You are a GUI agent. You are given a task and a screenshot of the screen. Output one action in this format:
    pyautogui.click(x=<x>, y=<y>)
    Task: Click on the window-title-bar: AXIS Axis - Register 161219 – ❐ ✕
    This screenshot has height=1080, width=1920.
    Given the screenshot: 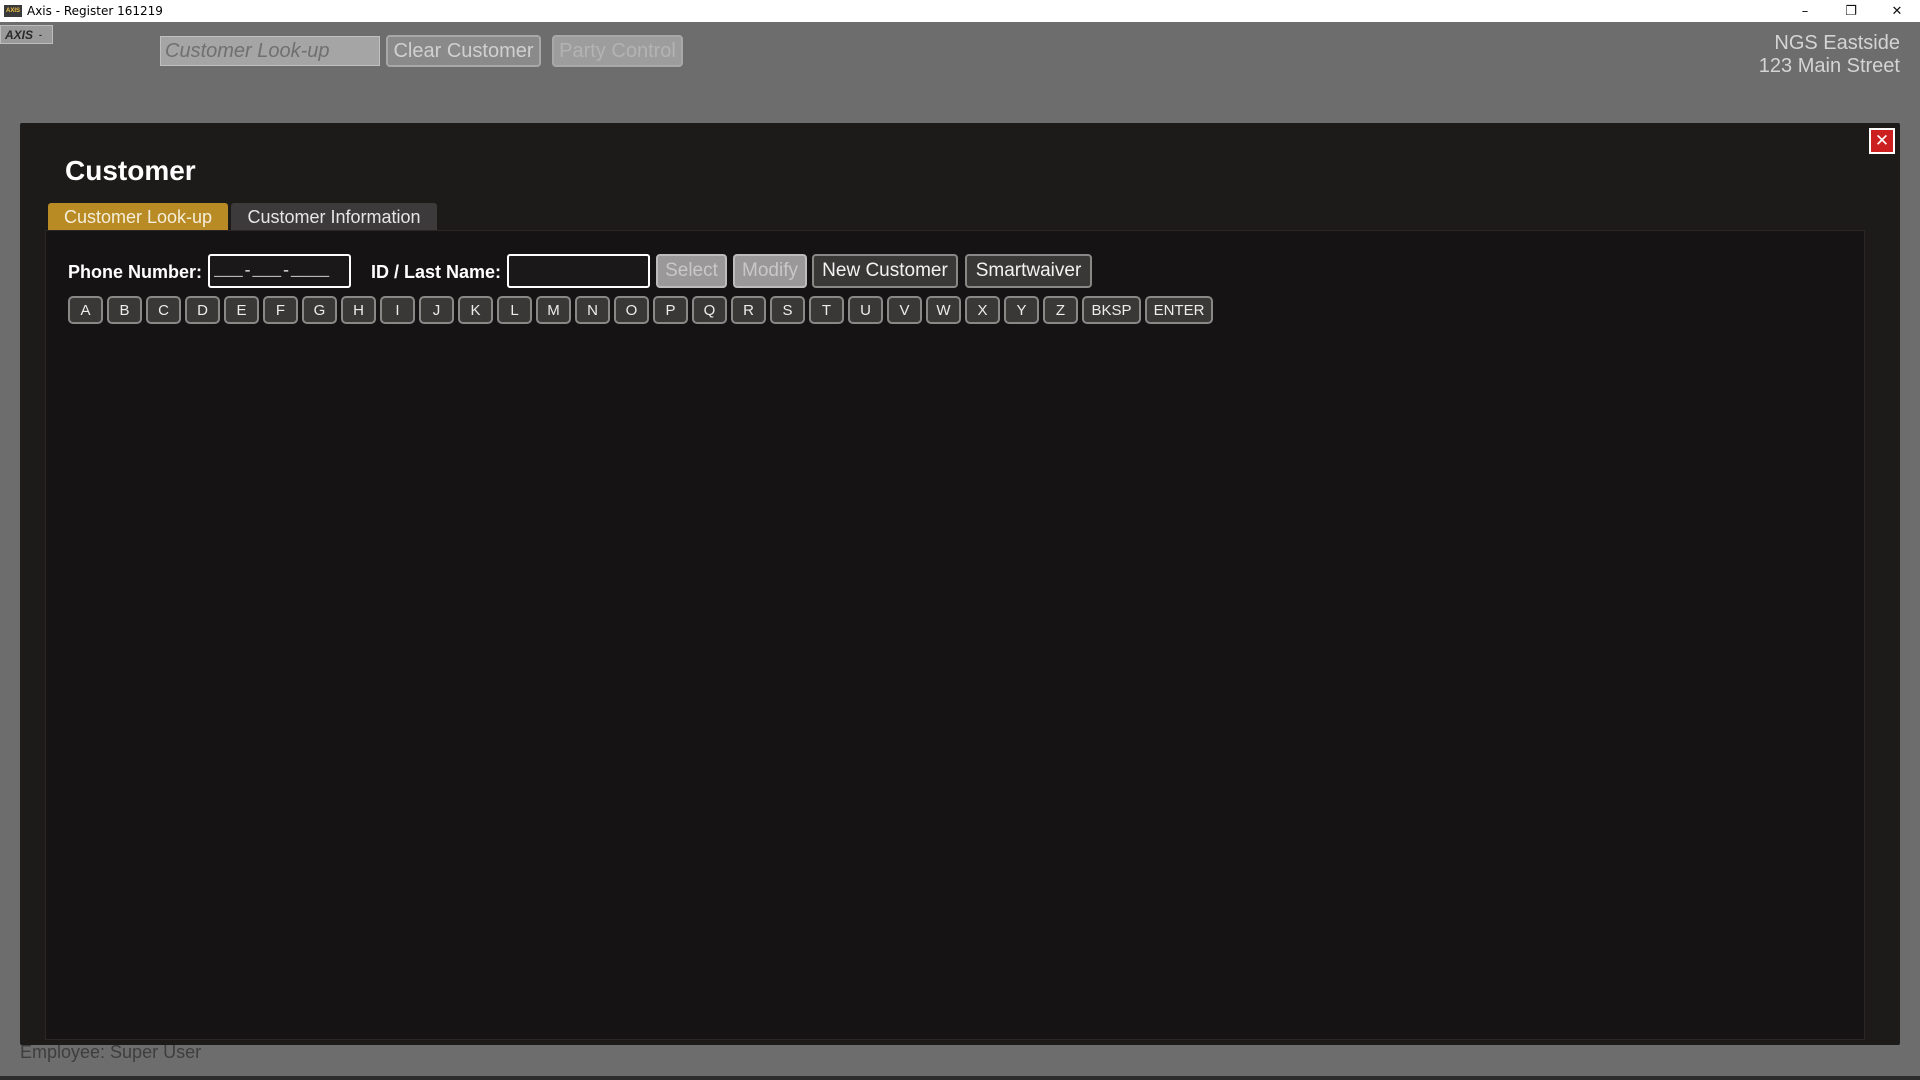 What is the action you would take?
    pyautogui.click(x=960, y=11)
    